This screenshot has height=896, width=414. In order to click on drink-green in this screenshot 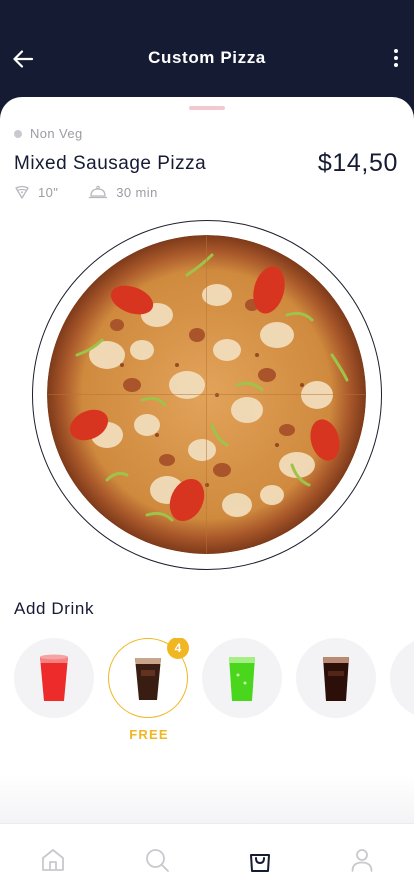, I will do `click(242, 678)`.